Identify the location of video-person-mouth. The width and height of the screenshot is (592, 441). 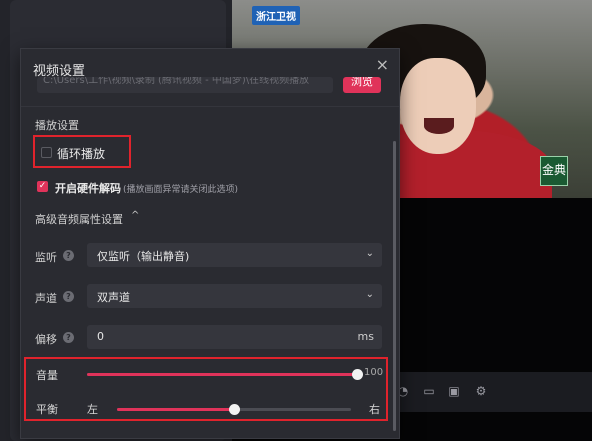
(439, 126).